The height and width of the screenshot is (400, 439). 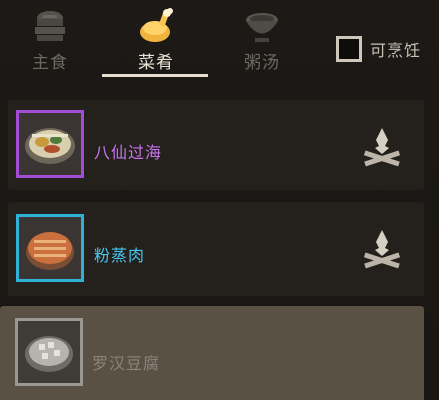 I want to click on cookable-filter: 可烹饪, so click(x=378, y=49).